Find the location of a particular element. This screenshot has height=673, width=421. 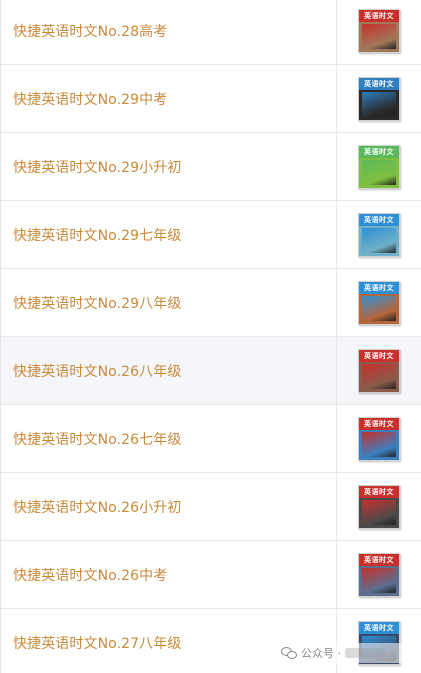

list-item: 快捷英语时文No.26小升初 英语时文 is located at coordinates (211, 507).